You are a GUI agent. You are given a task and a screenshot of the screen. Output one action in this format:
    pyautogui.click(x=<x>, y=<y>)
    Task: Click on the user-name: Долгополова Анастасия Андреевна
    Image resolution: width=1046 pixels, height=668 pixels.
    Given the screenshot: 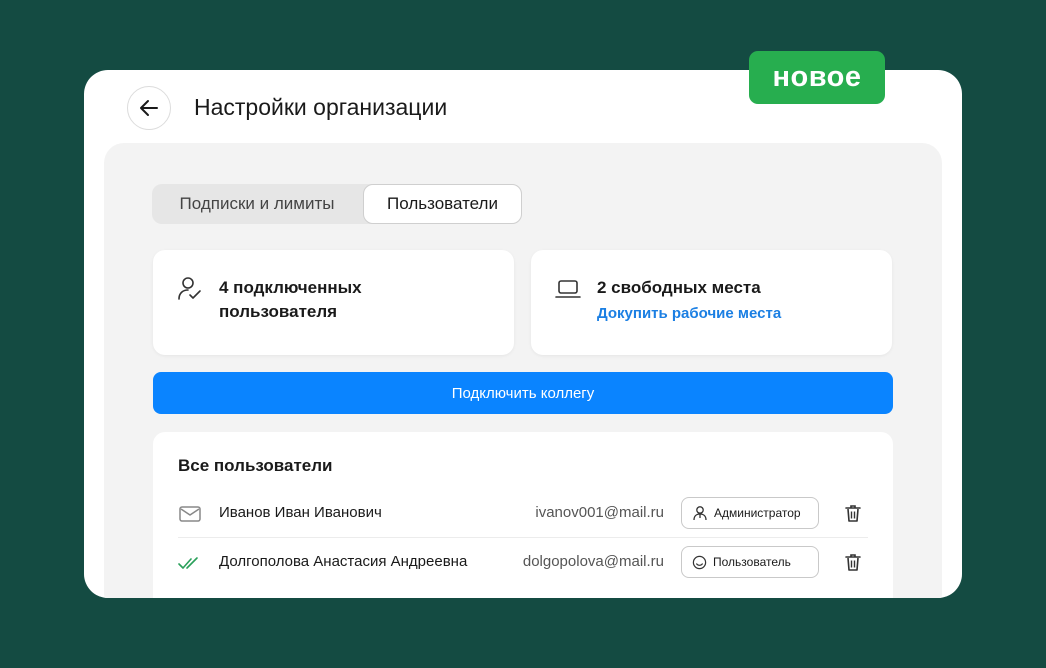 What is the action you would take?
    pyautogui.click(x=343, y=561)
    